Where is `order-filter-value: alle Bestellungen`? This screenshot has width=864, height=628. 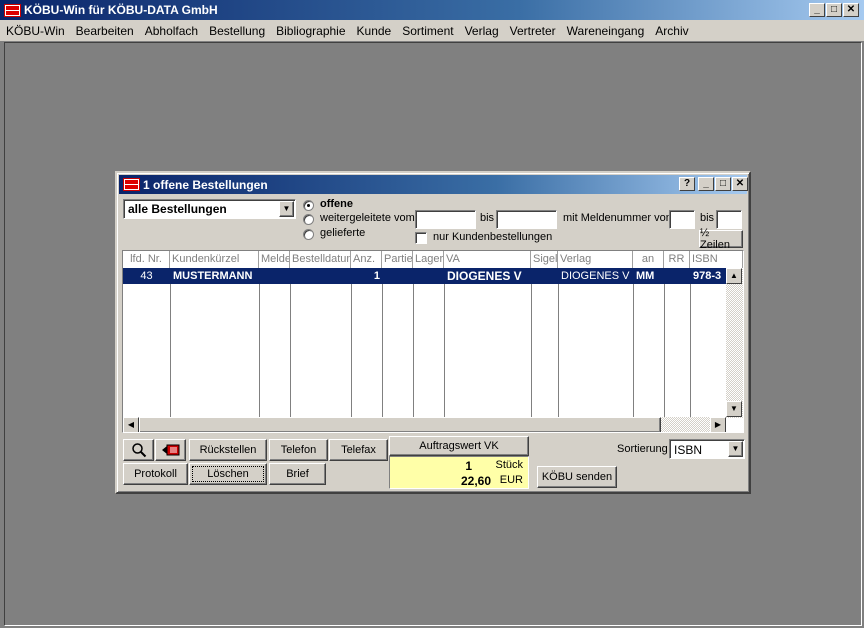 order-filter-value: alle Bestellungen is located at coordinates (177, 209).